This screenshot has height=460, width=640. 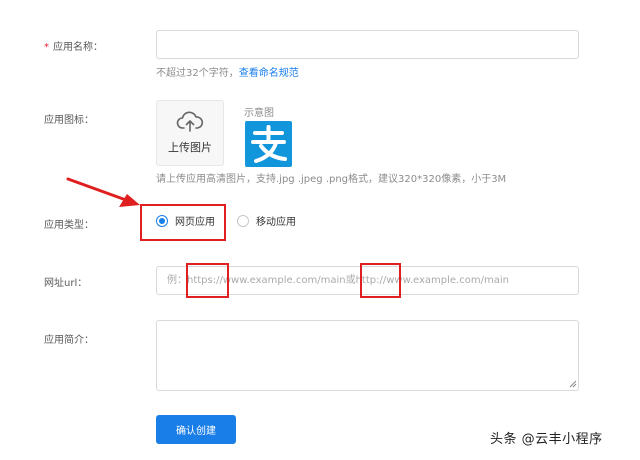 I want to click on upload-image-button: 上传图片, so click(x=190, y=133).